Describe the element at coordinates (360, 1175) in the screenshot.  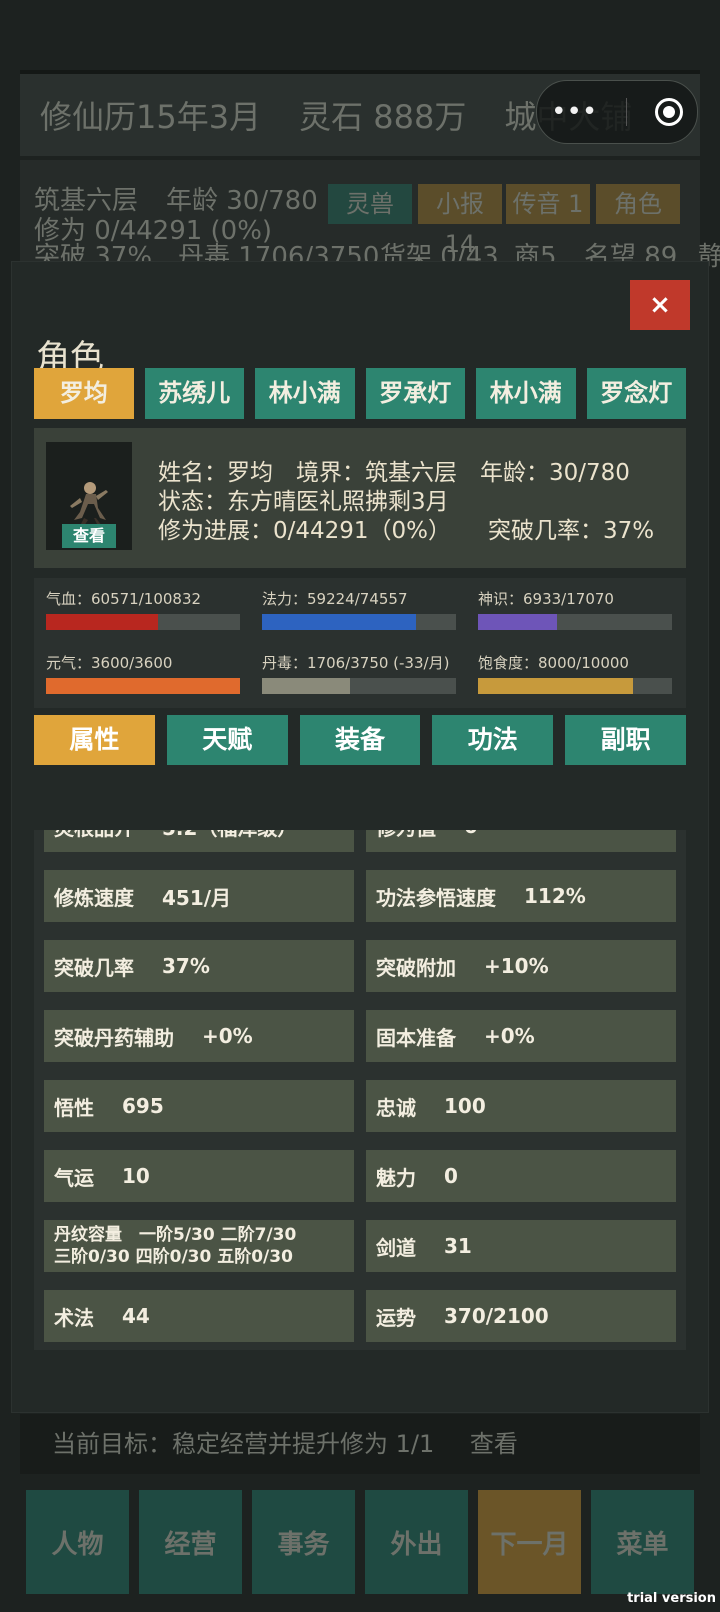
I see `attribute-row: 气运 10 魅力 0` at that location.